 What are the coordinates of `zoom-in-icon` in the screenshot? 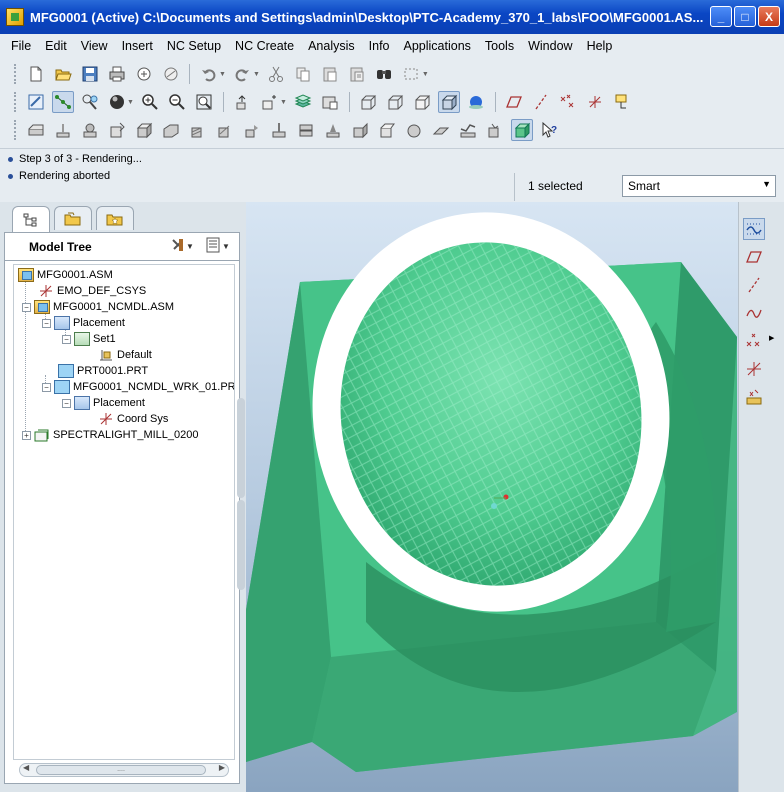 It's located at (150, 102).